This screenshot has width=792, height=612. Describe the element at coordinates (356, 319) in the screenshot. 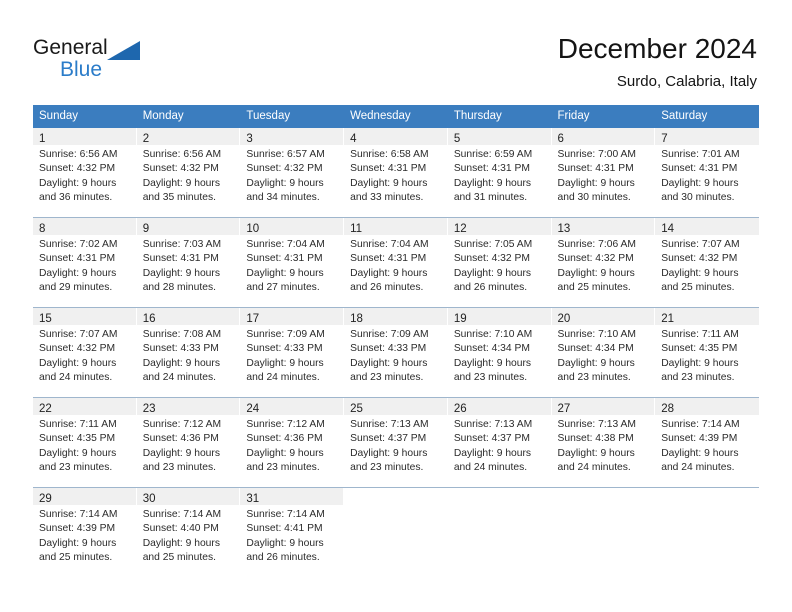

I see `day-number: 18` at that location.